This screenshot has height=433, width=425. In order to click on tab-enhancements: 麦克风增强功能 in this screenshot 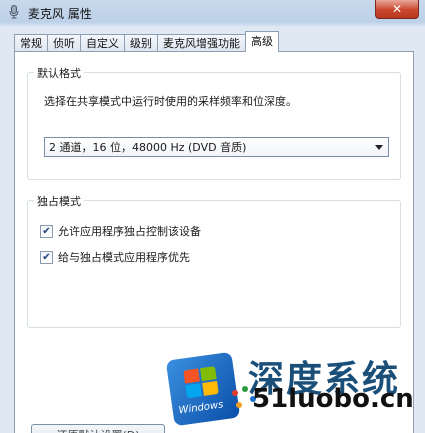, I will do `click(201, 43)`.